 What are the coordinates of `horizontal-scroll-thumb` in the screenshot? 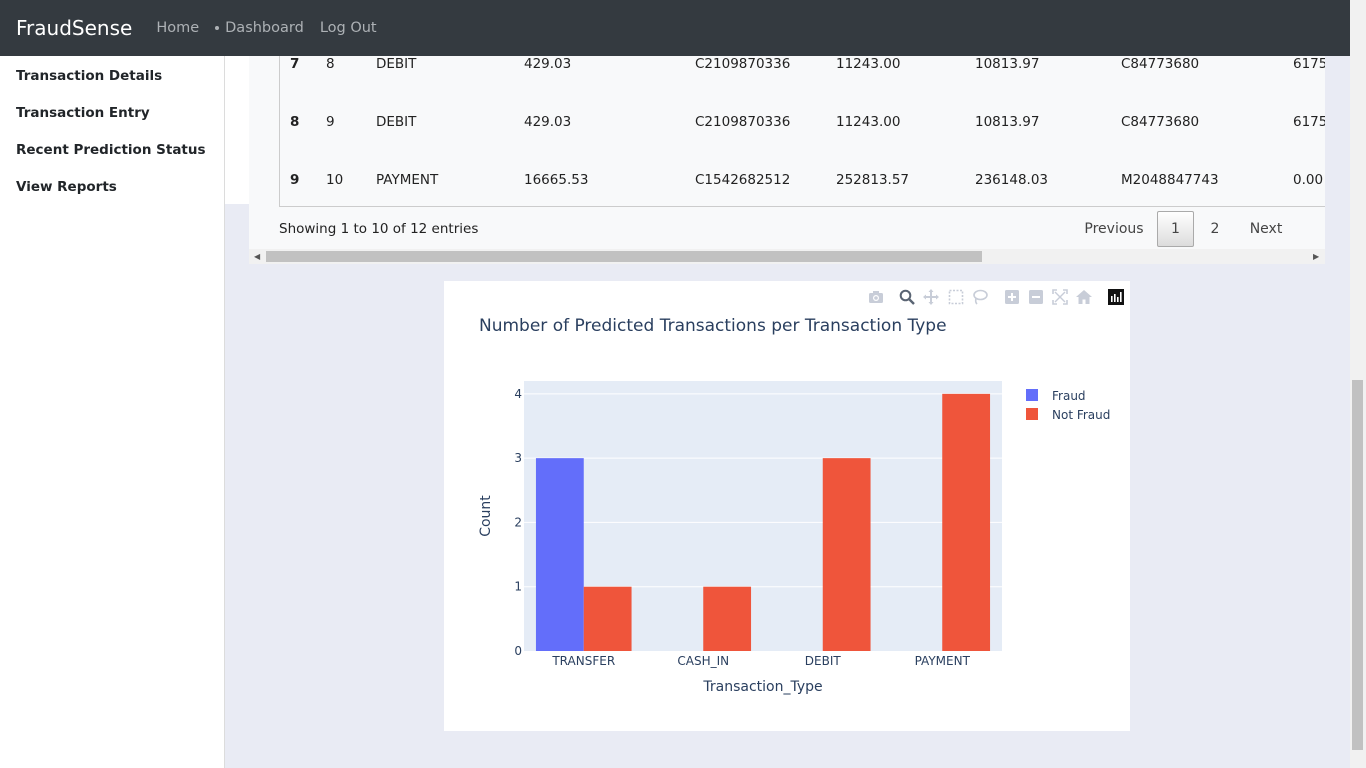 It's located at (624, 256).